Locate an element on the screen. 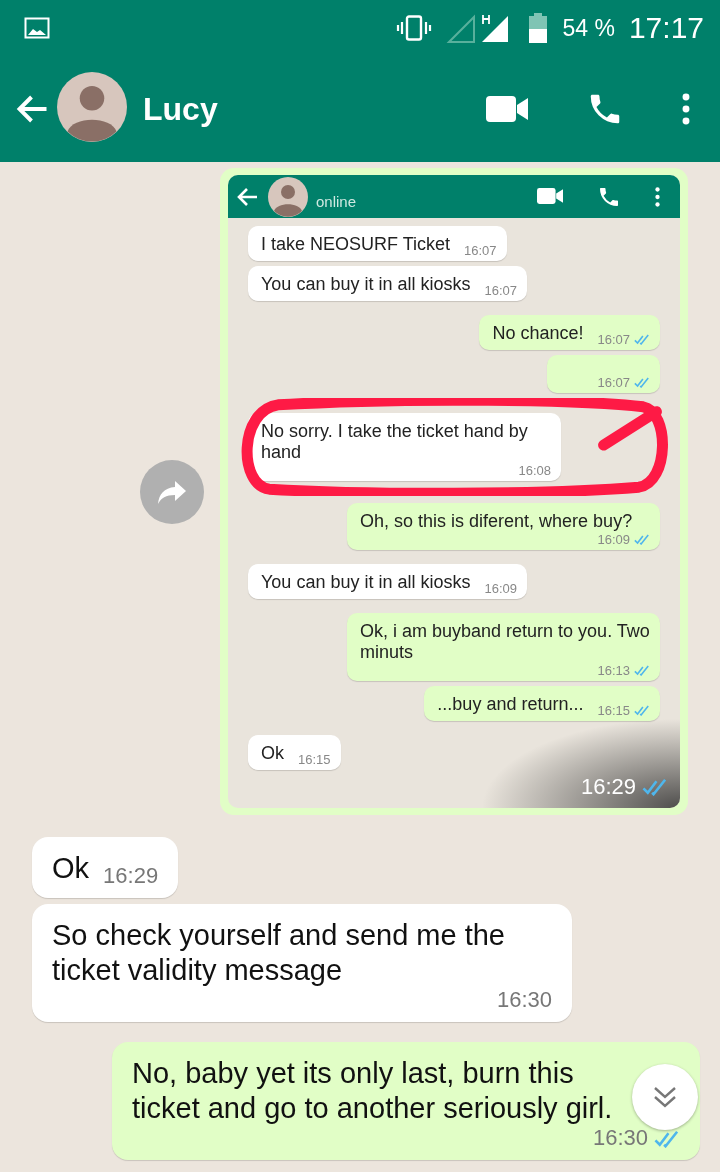  message-text: No, baby yet its only last, burn this ticket and go to another seriously girl. is located at coordinates (373, 1090).